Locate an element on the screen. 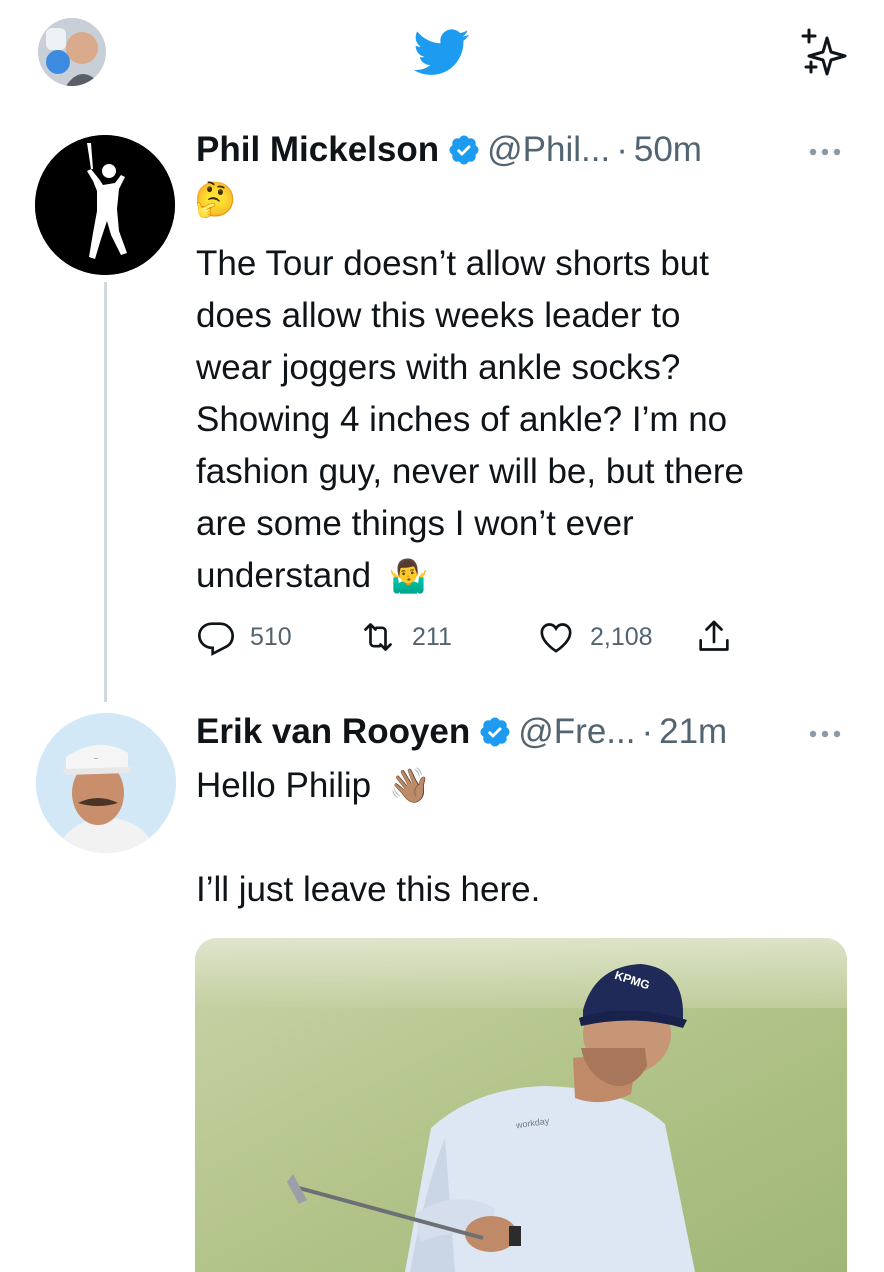 This screenshot has width=884, height=1272. author-name: Phil Mickelson is located at coordinates (317, 150).